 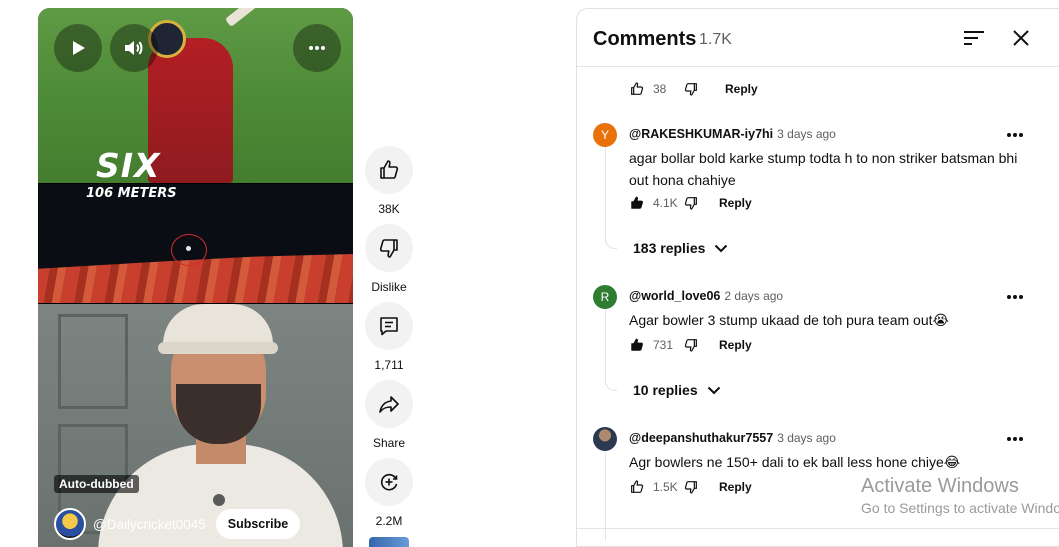 What do you see at coordinates (701, 438) in the screenshot?
I see `comment-author-handle: @deepanshuthakur7557` at bounding box center [701, 438].